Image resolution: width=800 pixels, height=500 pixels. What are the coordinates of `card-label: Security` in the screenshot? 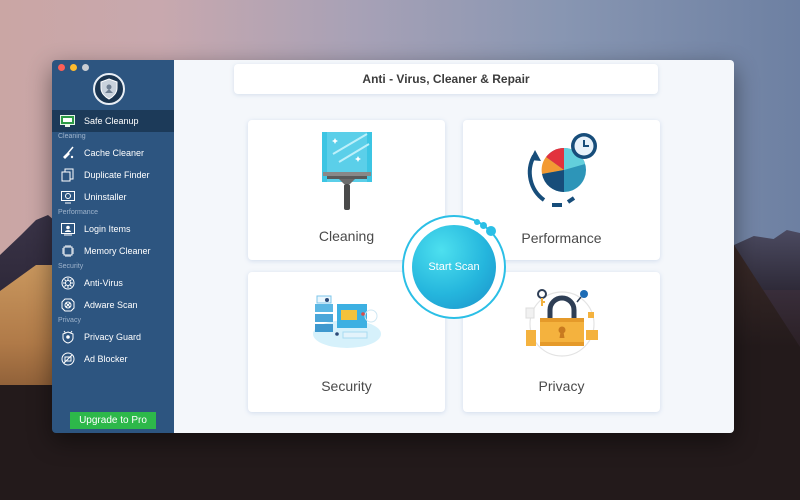 It's located at (346, 386).